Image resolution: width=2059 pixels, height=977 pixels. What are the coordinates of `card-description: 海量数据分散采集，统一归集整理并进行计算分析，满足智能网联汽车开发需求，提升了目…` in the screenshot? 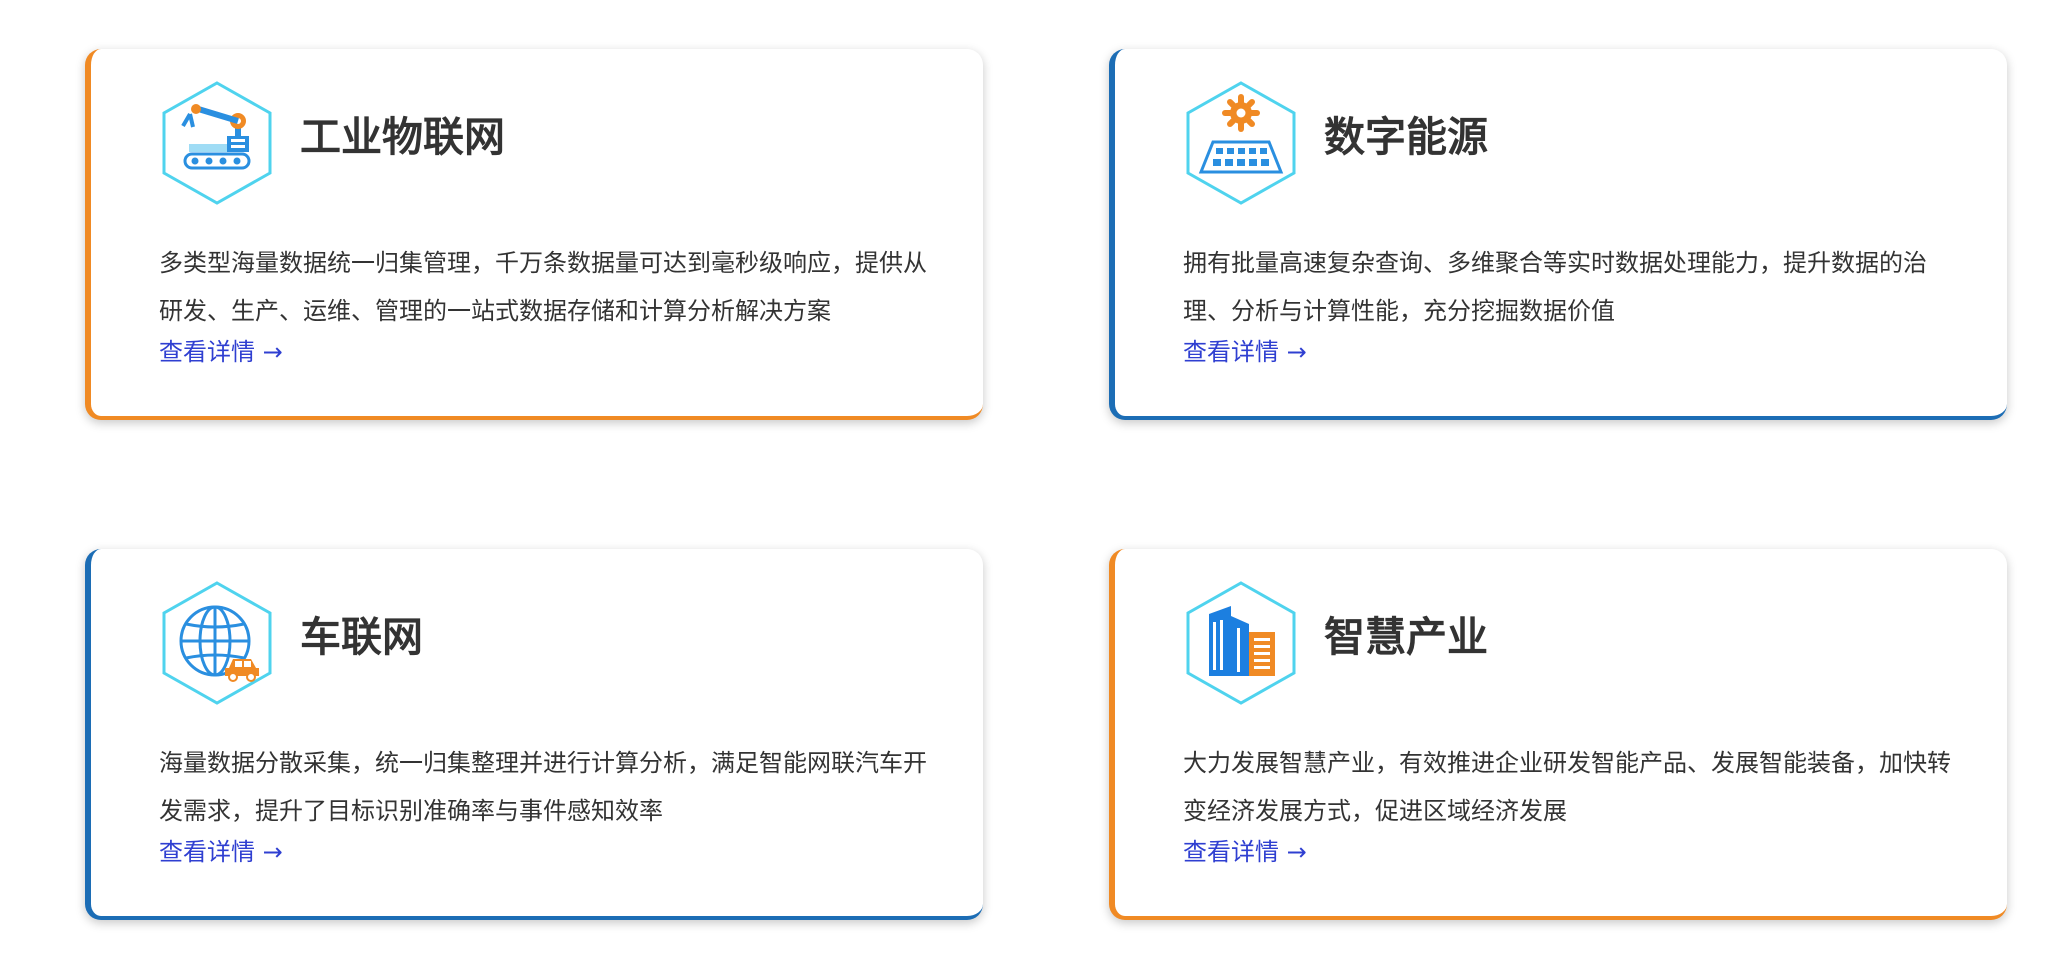 It's located at (543, 787).